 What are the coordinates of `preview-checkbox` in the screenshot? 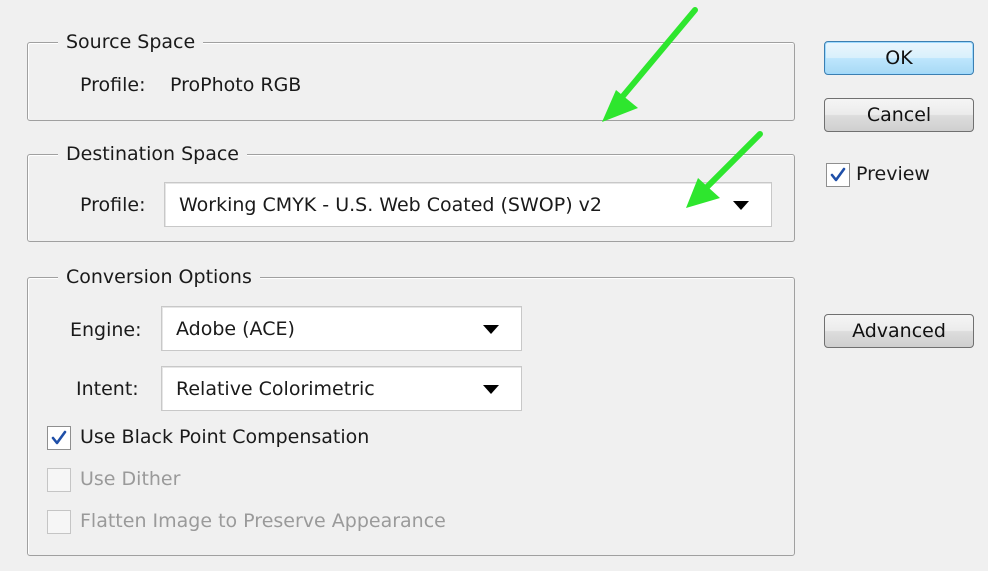 It's located at (838, 175).